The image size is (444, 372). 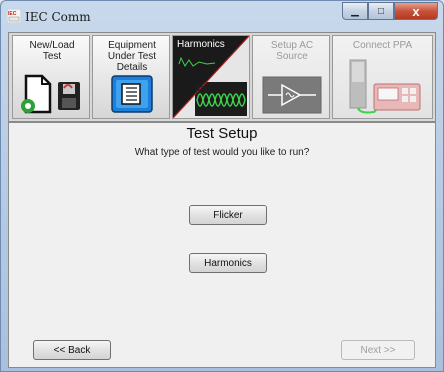 I want to click on tool-equipment-under-test: Equipment Under Test Details, so click(x=131, y=77).